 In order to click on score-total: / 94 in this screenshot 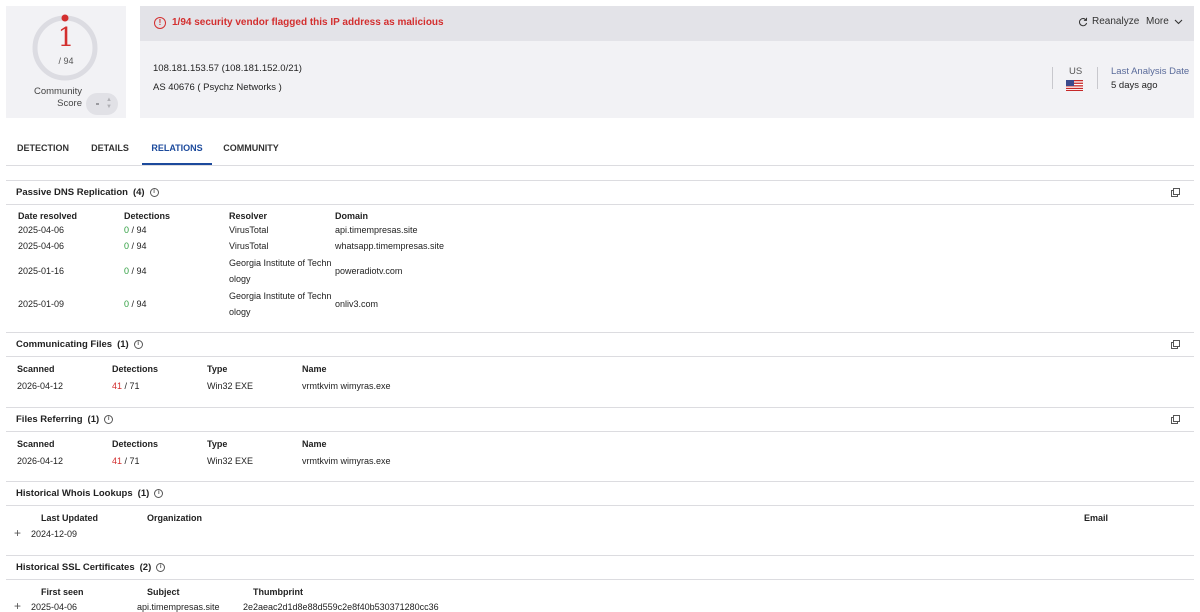, I will do `click(66, 61)`.